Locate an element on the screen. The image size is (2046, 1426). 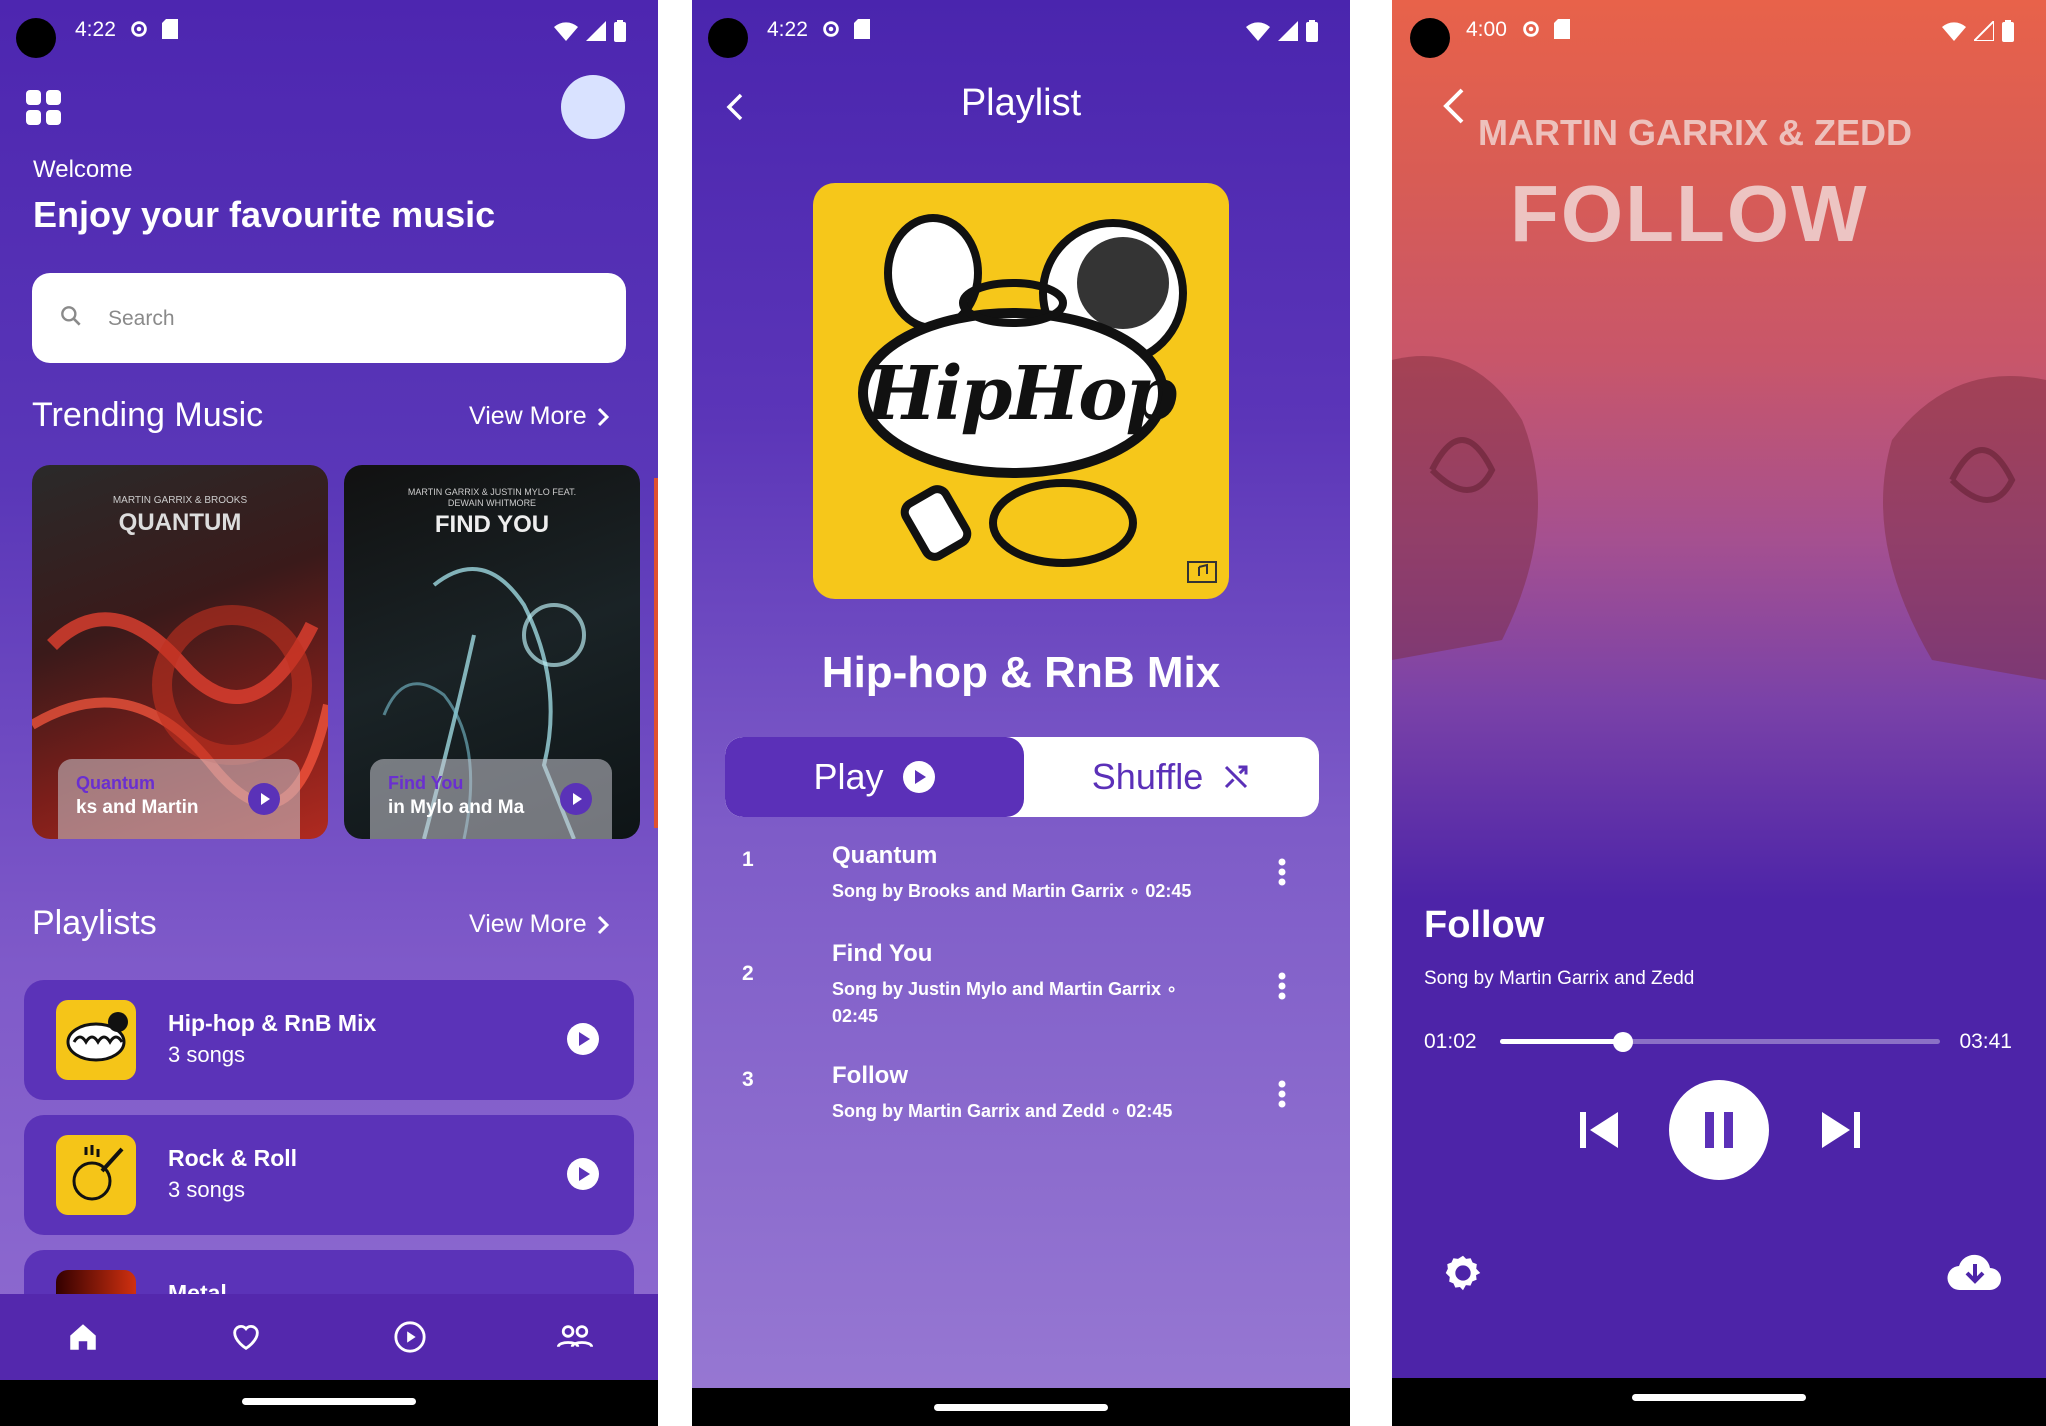
chevron-right-icon is located at coordinates (603, 416).